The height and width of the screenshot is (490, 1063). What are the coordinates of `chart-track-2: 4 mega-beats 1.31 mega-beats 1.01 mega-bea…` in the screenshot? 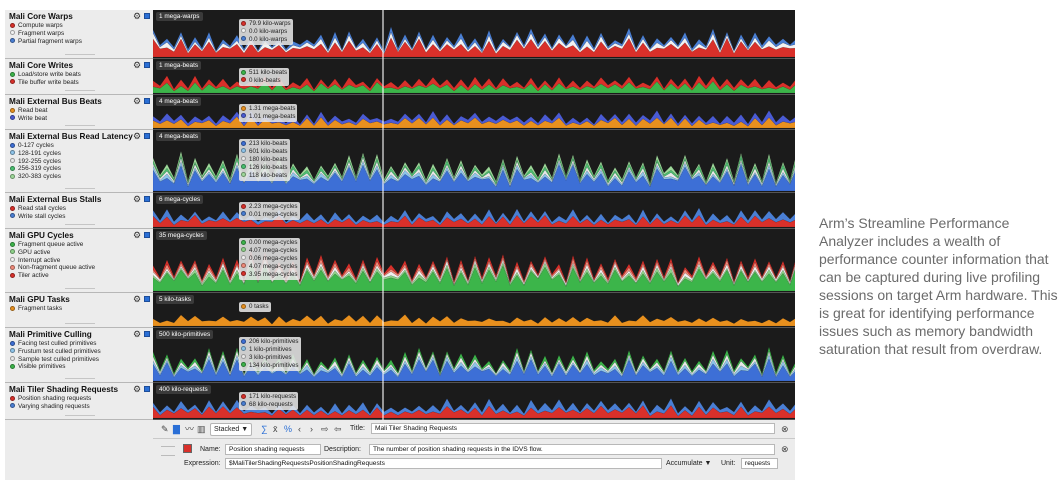 It's located at (474, 112).